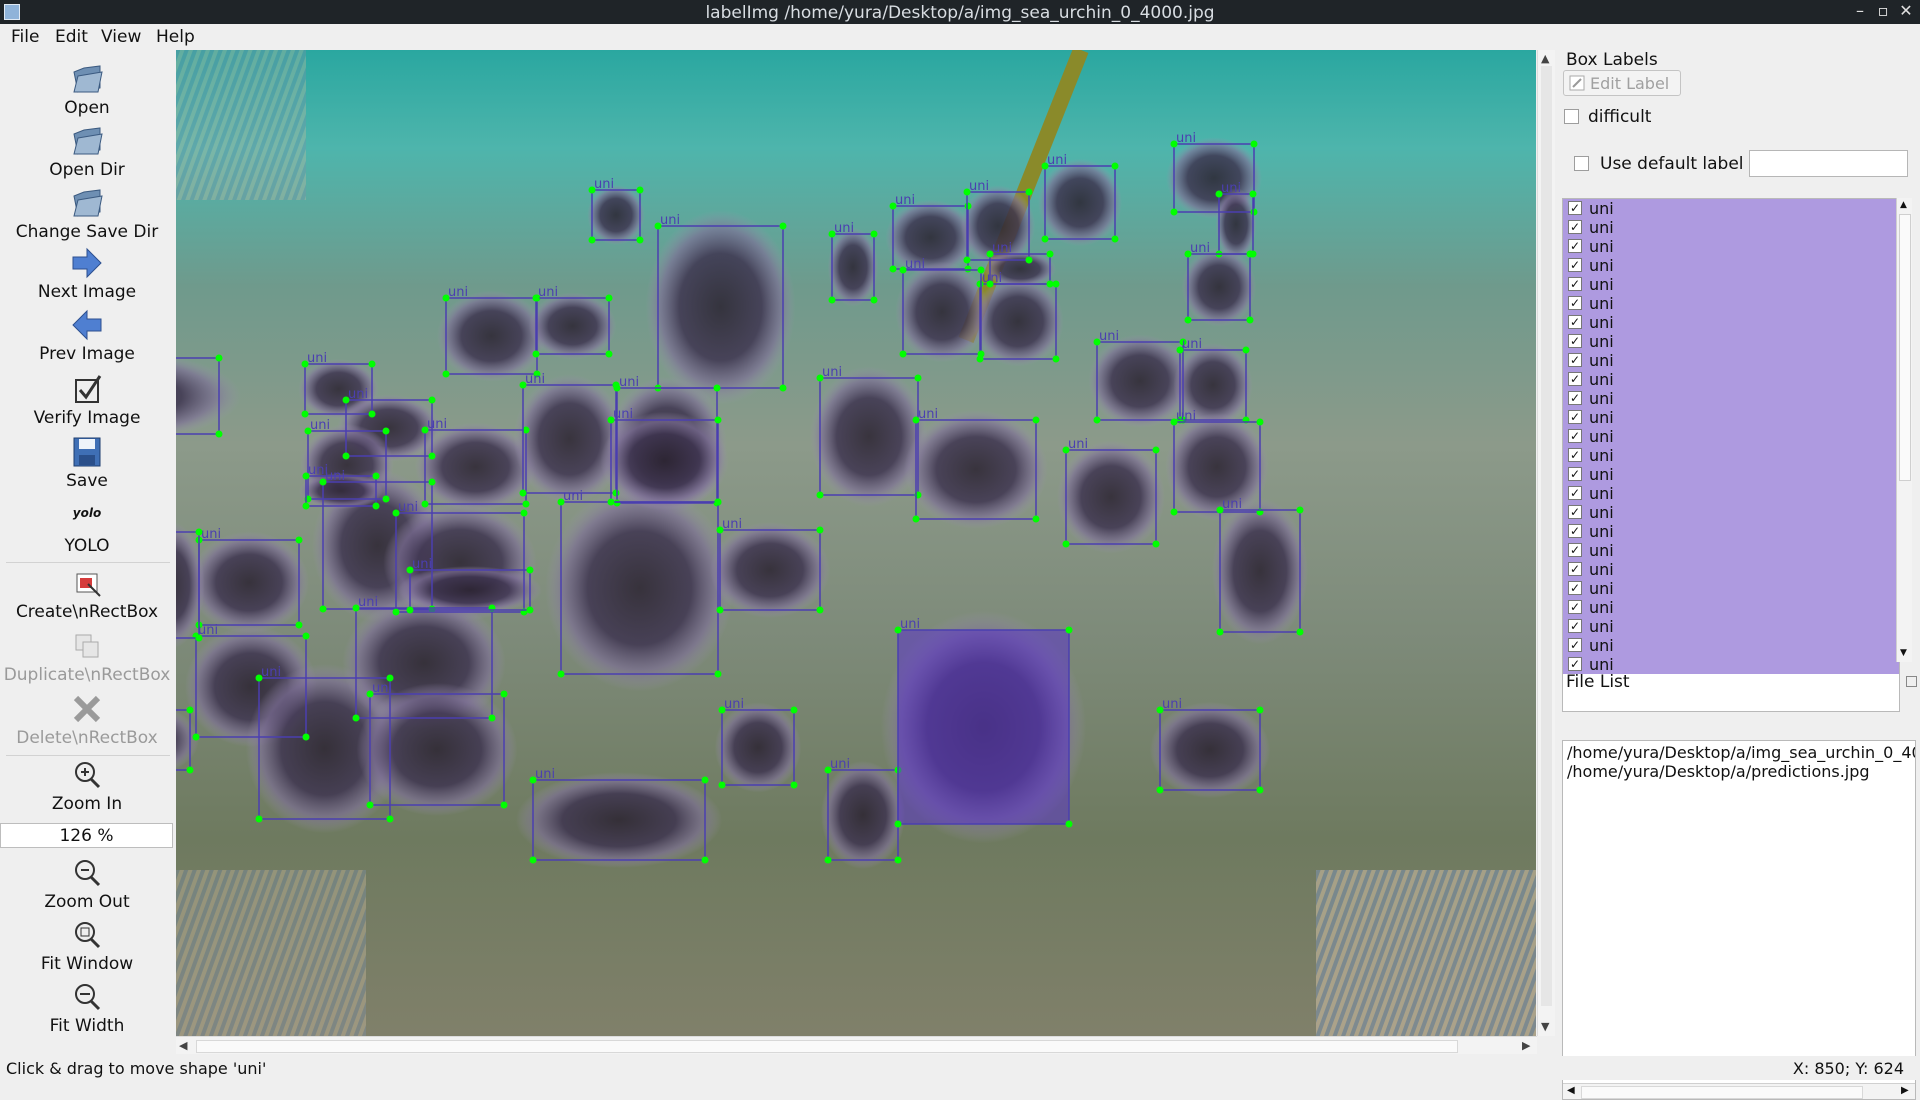  I want to click on scroll-up-arrow-icon: ▲, so click(1903, 205).